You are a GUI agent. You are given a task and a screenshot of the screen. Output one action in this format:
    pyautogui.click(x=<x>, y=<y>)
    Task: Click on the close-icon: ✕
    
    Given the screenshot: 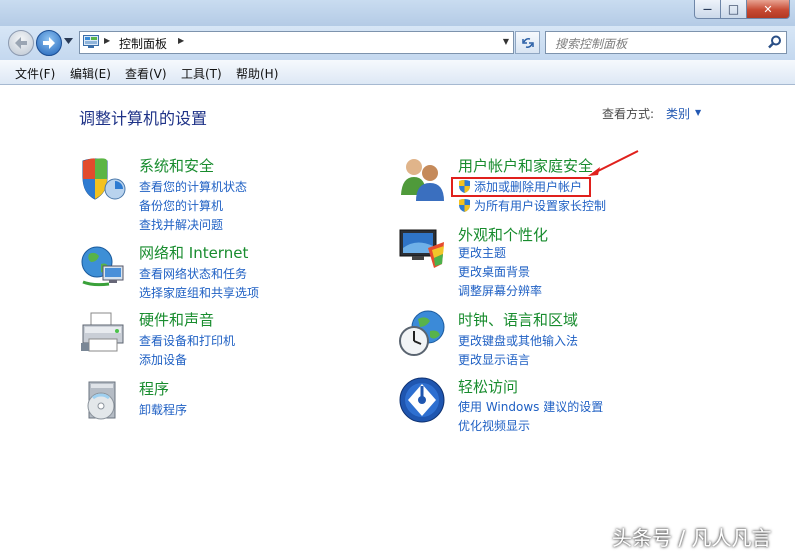 What is the action you would take?
    pyautogui.click(x=768, y=9)
    